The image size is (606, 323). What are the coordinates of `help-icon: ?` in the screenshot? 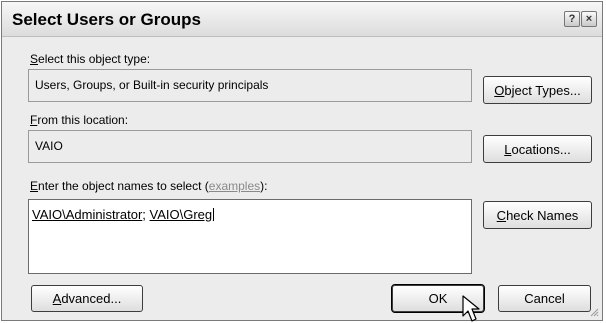 It's located at (572, 18).